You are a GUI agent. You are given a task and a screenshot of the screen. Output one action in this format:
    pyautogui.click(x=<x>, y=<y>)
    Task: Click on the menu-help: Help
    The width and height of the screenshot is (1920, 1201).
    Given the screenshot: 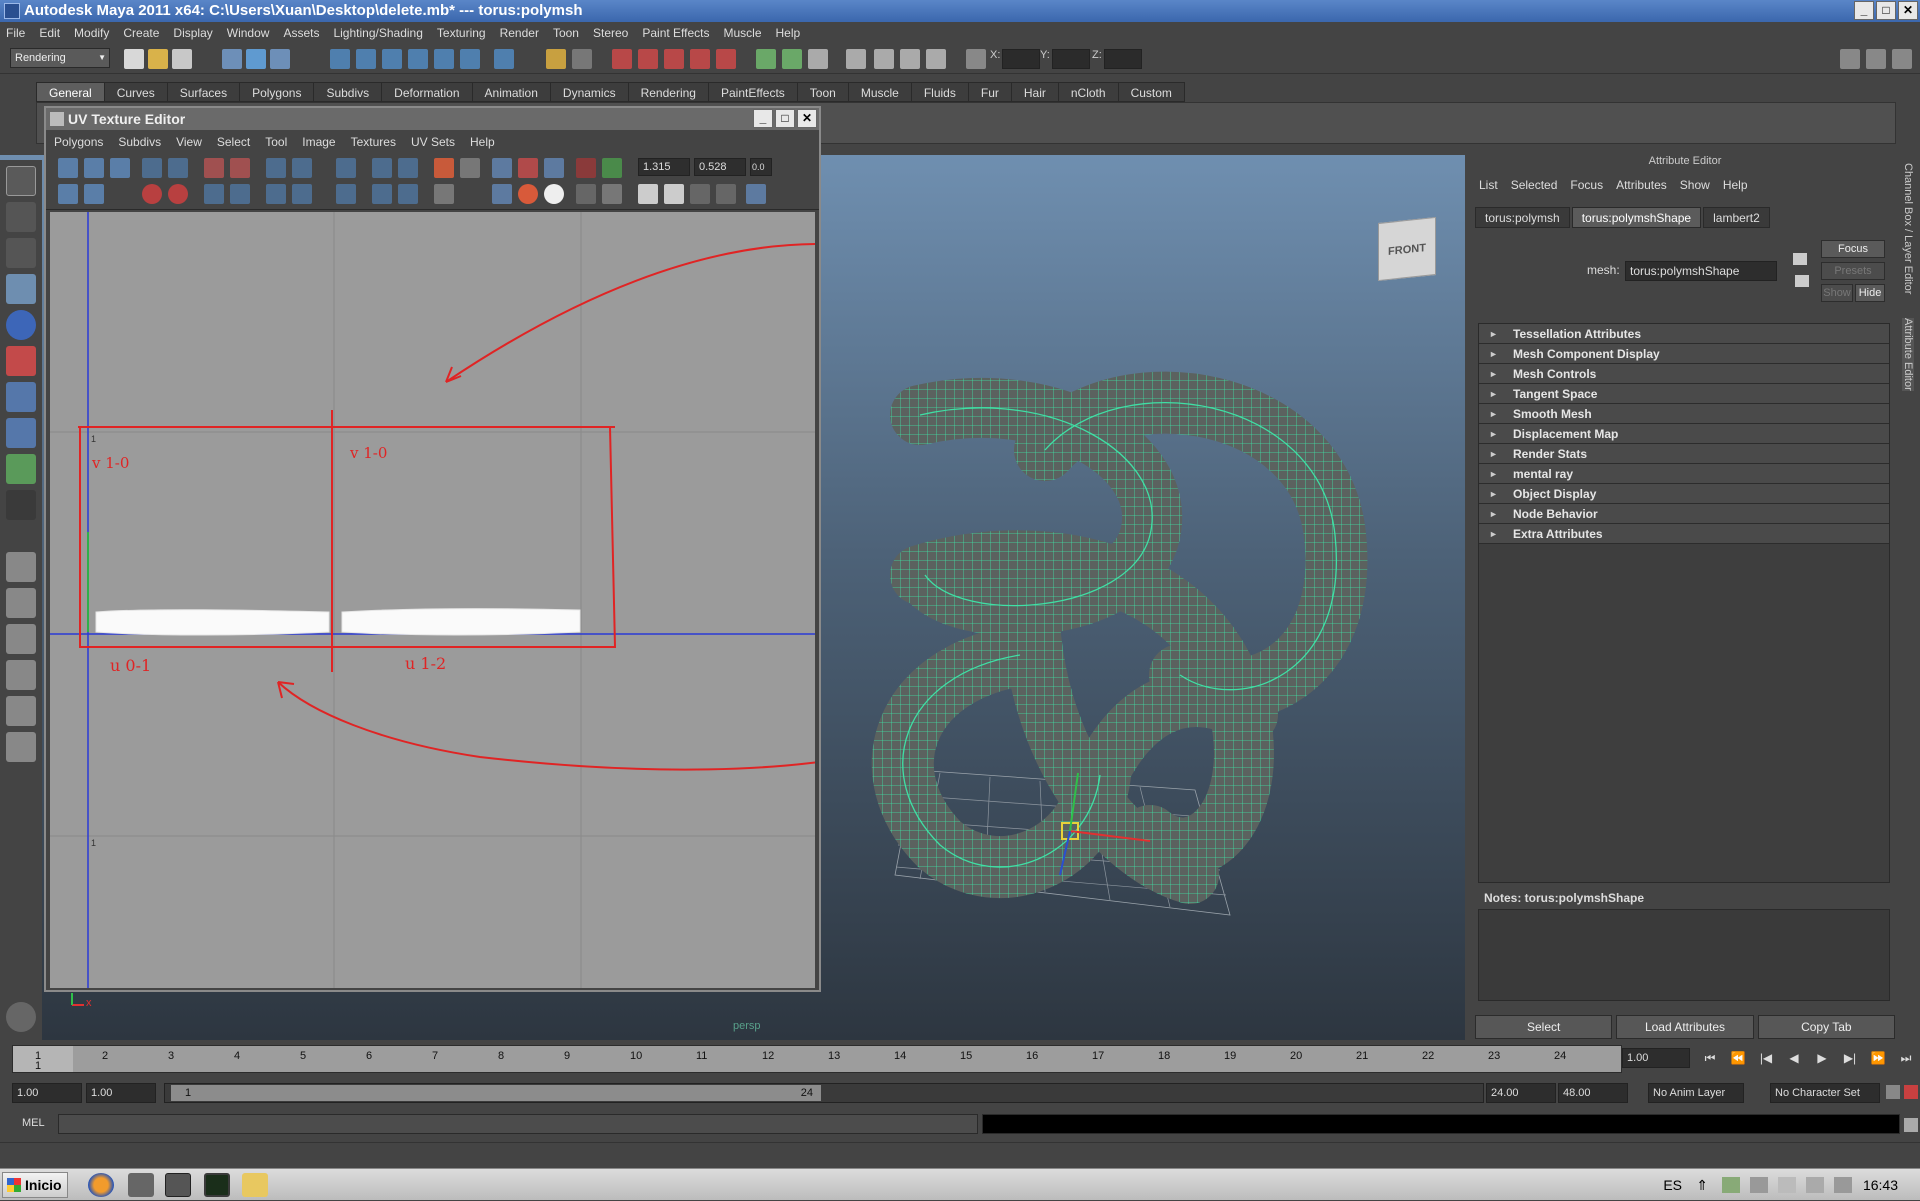 What is the action you would take?
    pyautogui.click(x=788, y=33)
    